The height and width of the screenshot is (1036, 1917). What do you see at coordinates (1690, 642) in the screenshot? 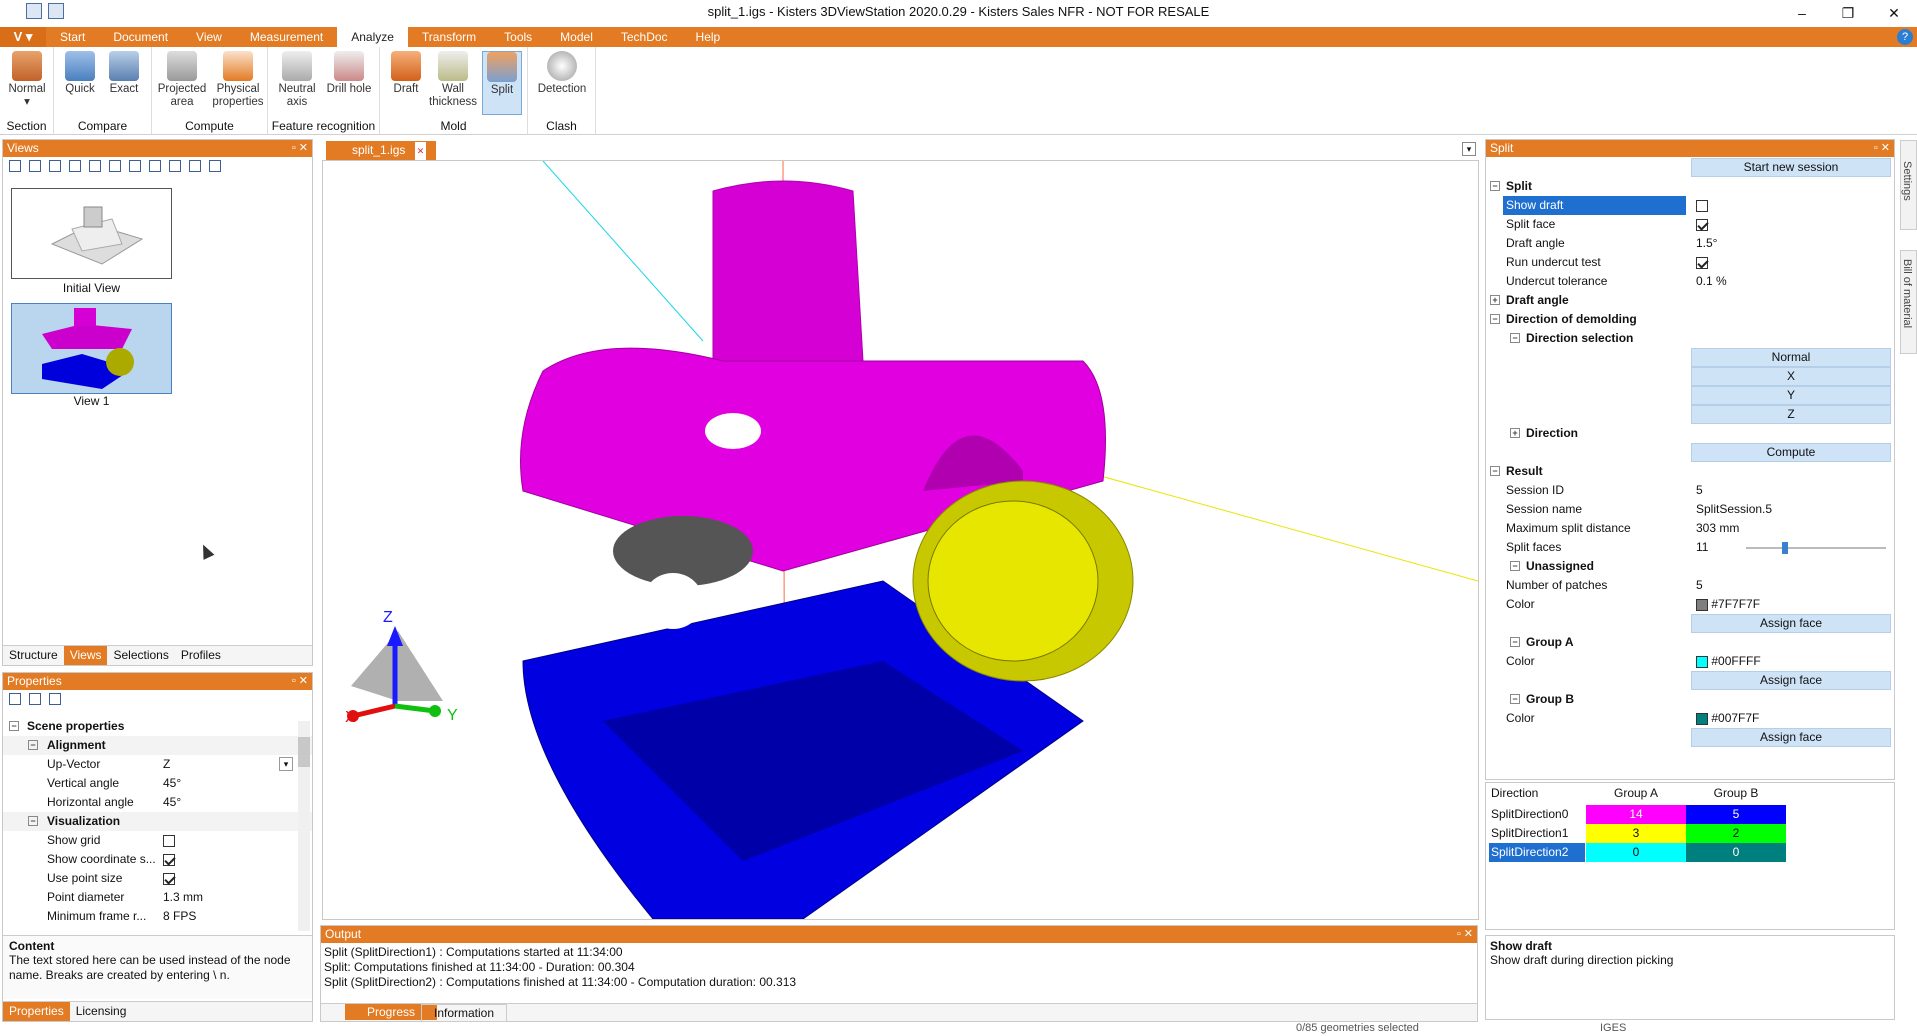
I see `group-a-row: − Group A` at bounding box center [1690, 642].